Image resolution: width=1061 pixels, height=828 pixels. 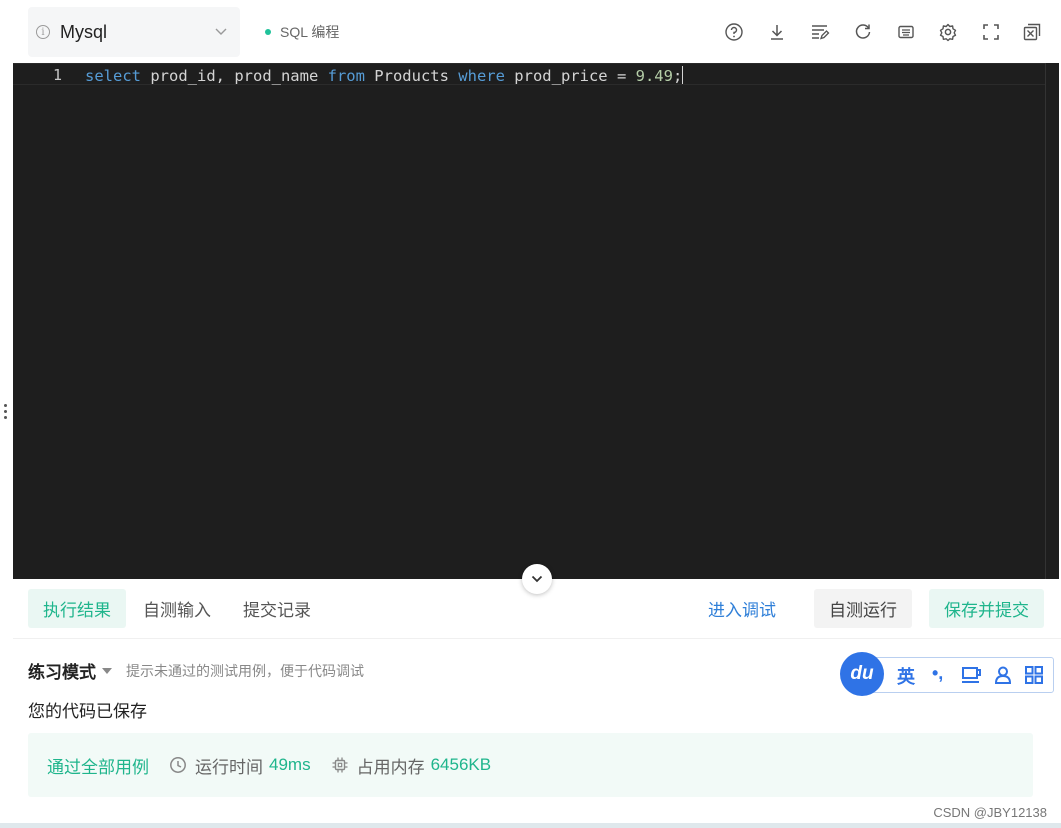 I want to click on editor-scrollbar, so click(x=1052, y=321).